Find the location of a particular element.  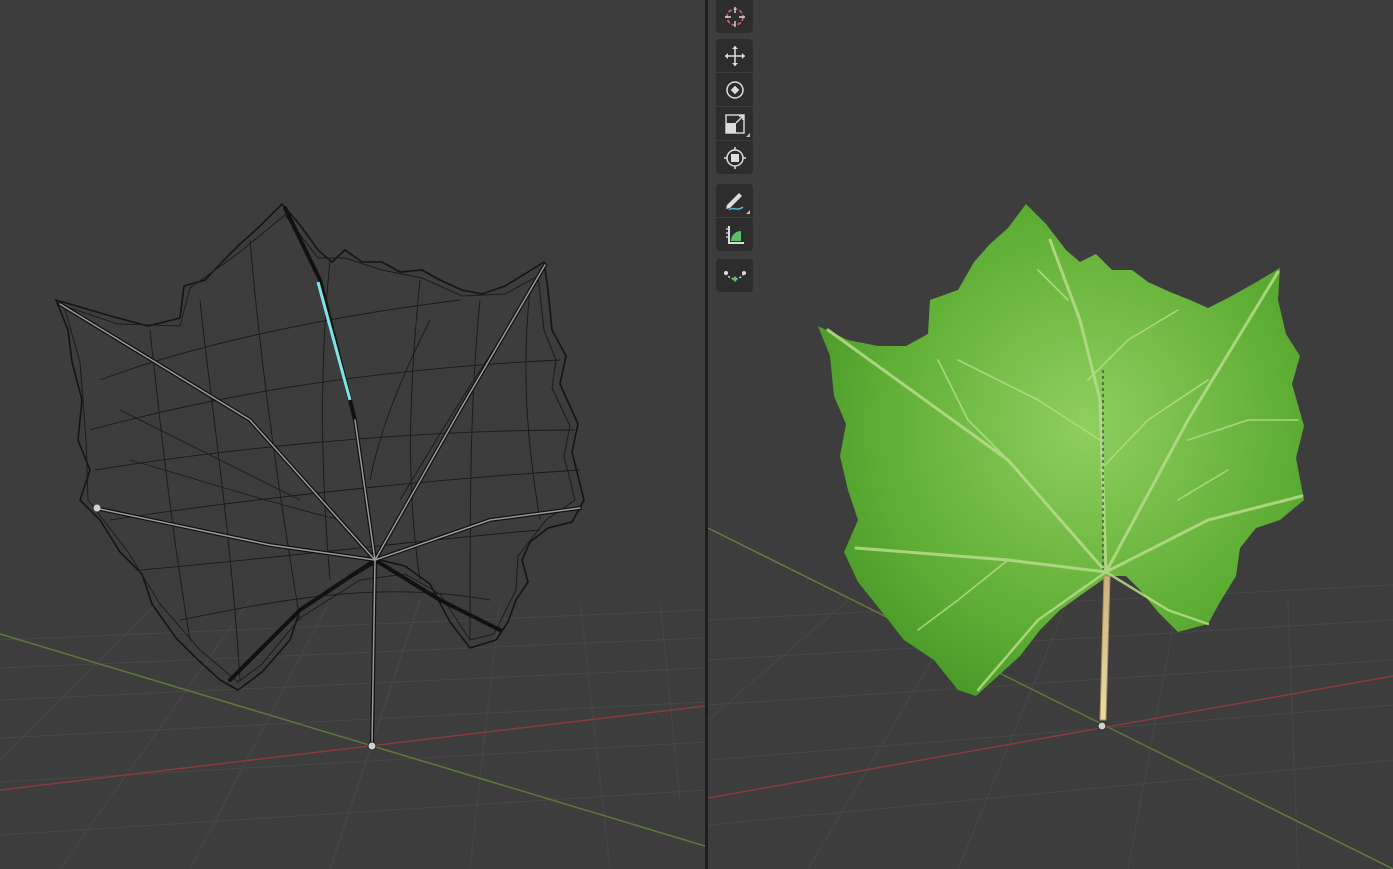

object-origin-right is located at coordinates (1102, 726).